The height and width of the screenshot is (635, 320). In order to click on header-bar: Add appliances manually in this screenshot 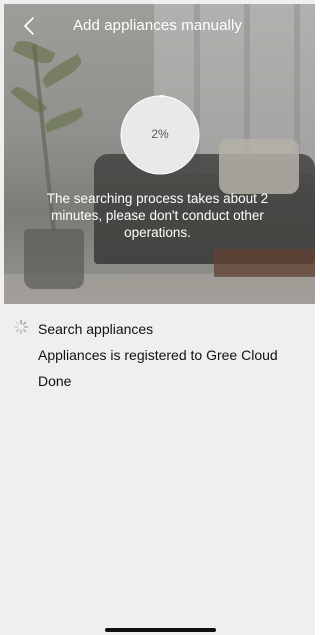, I will do `click(157, 26)`.